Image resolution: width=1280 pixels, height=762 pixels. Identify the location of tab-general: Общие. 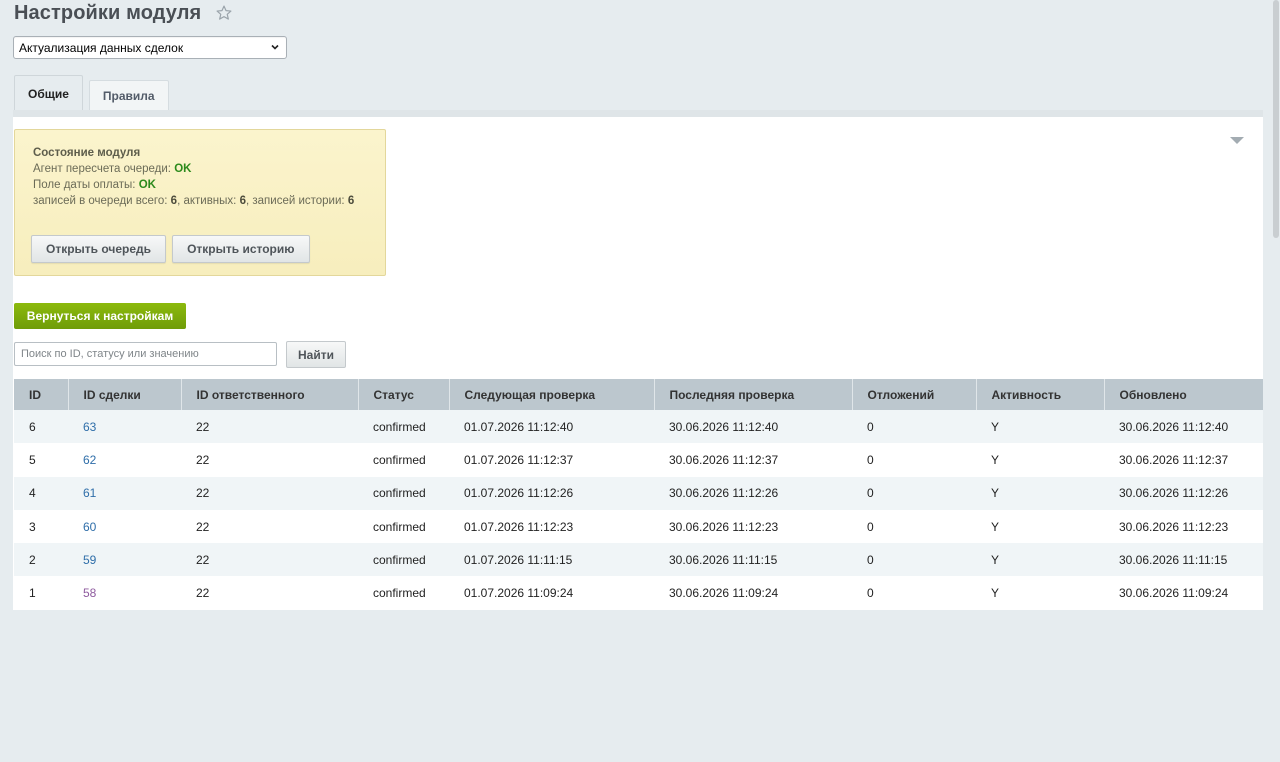
(48, 93).